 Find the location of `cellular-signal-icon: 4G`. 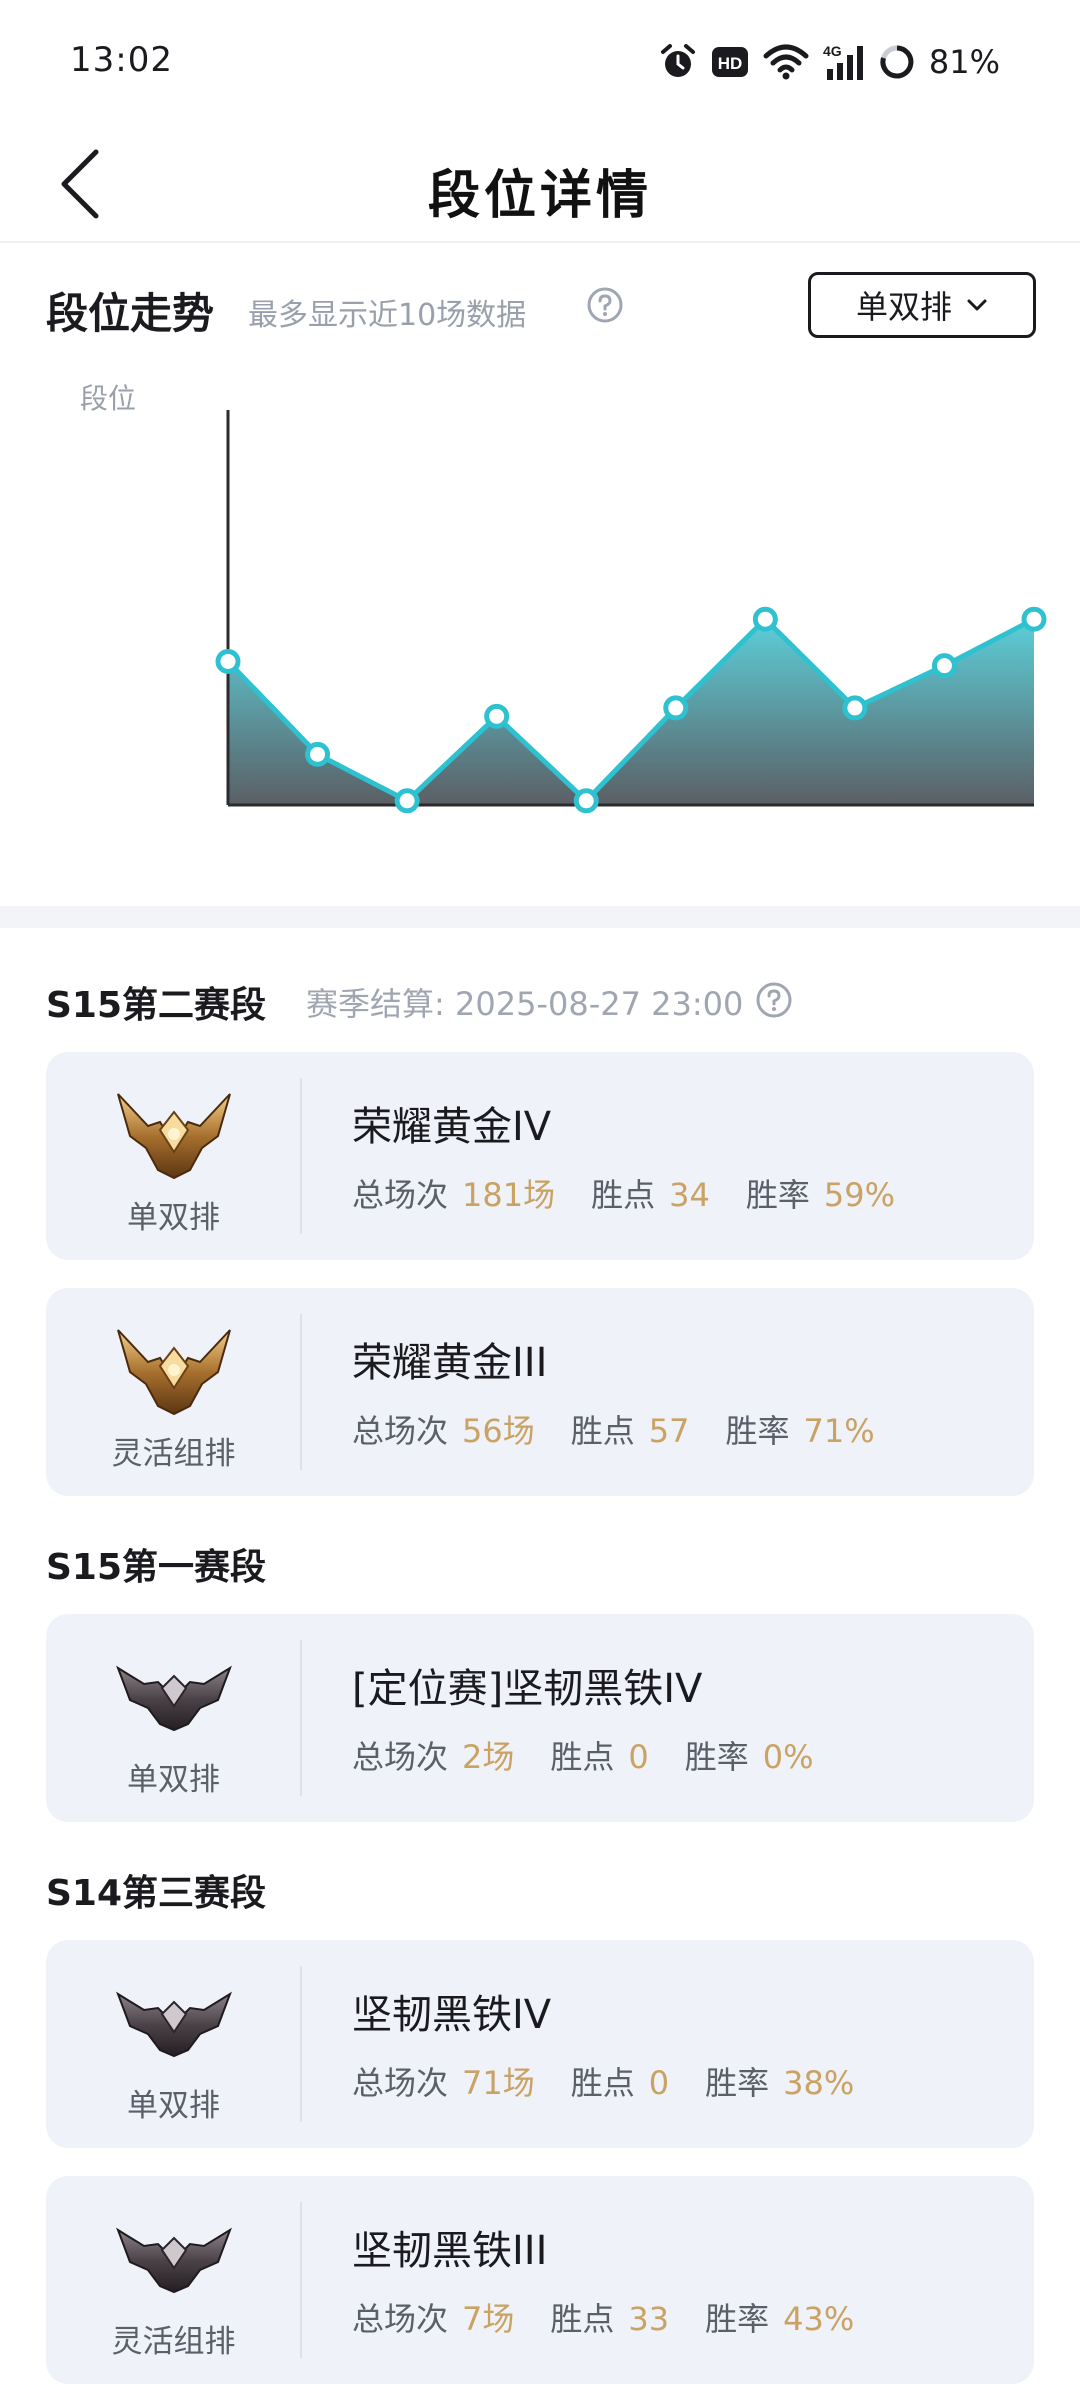

cellular-signal-icon: 4G is located at coordinates (844, 62).